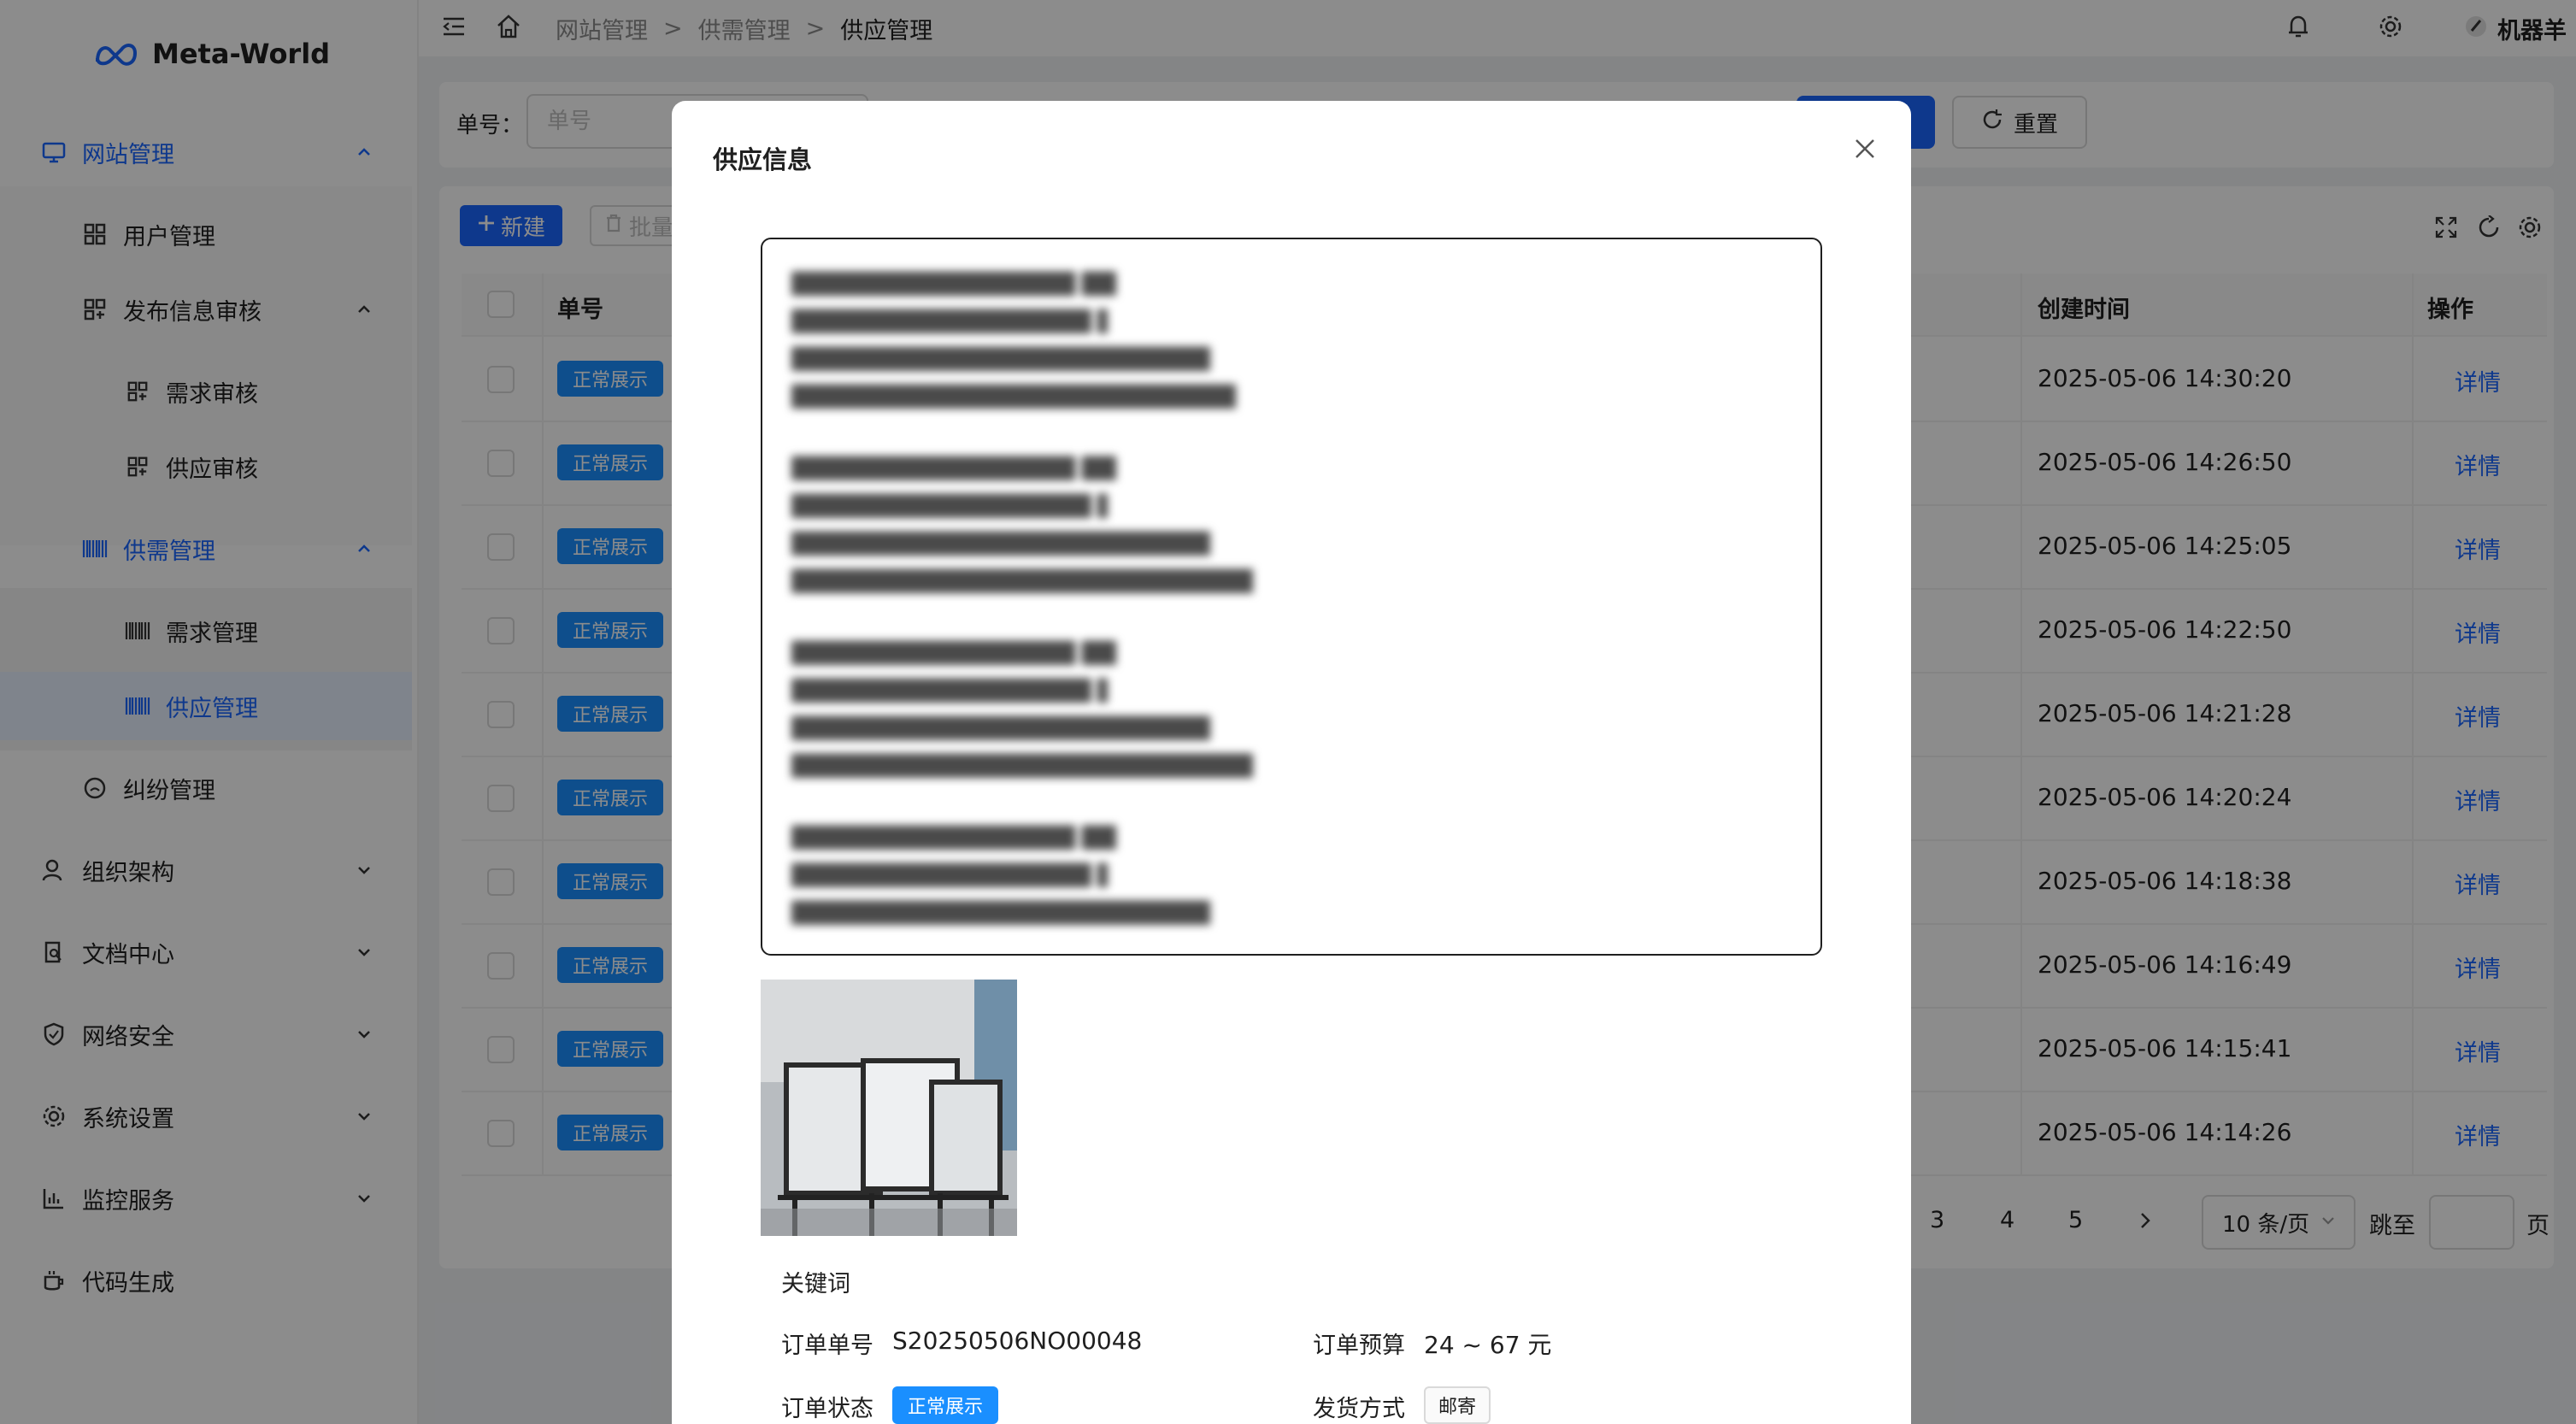  I want to click on close-icon, so click(1865, 149).